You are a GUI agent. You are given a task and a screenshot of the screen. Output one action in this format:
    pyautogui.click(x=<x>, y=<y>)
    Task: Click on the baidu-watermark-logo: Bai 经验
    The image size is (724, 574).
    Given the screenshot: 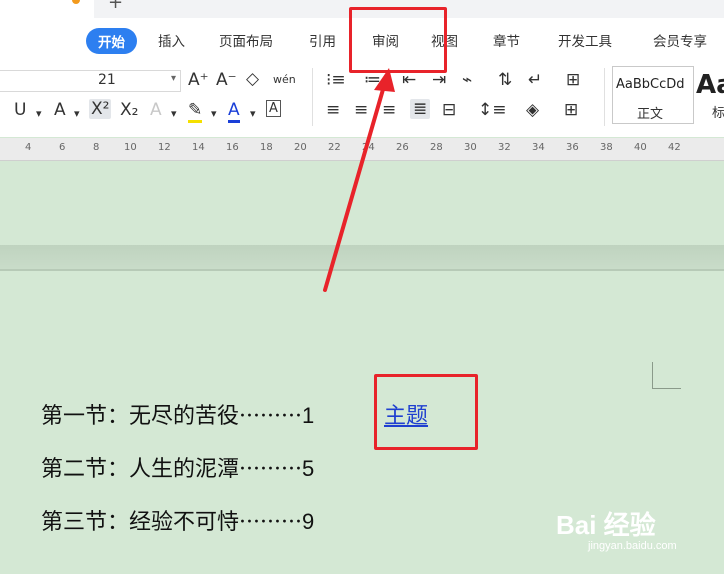 What is the action you would take?
    pyautogui.click(x=606, y=525)
    